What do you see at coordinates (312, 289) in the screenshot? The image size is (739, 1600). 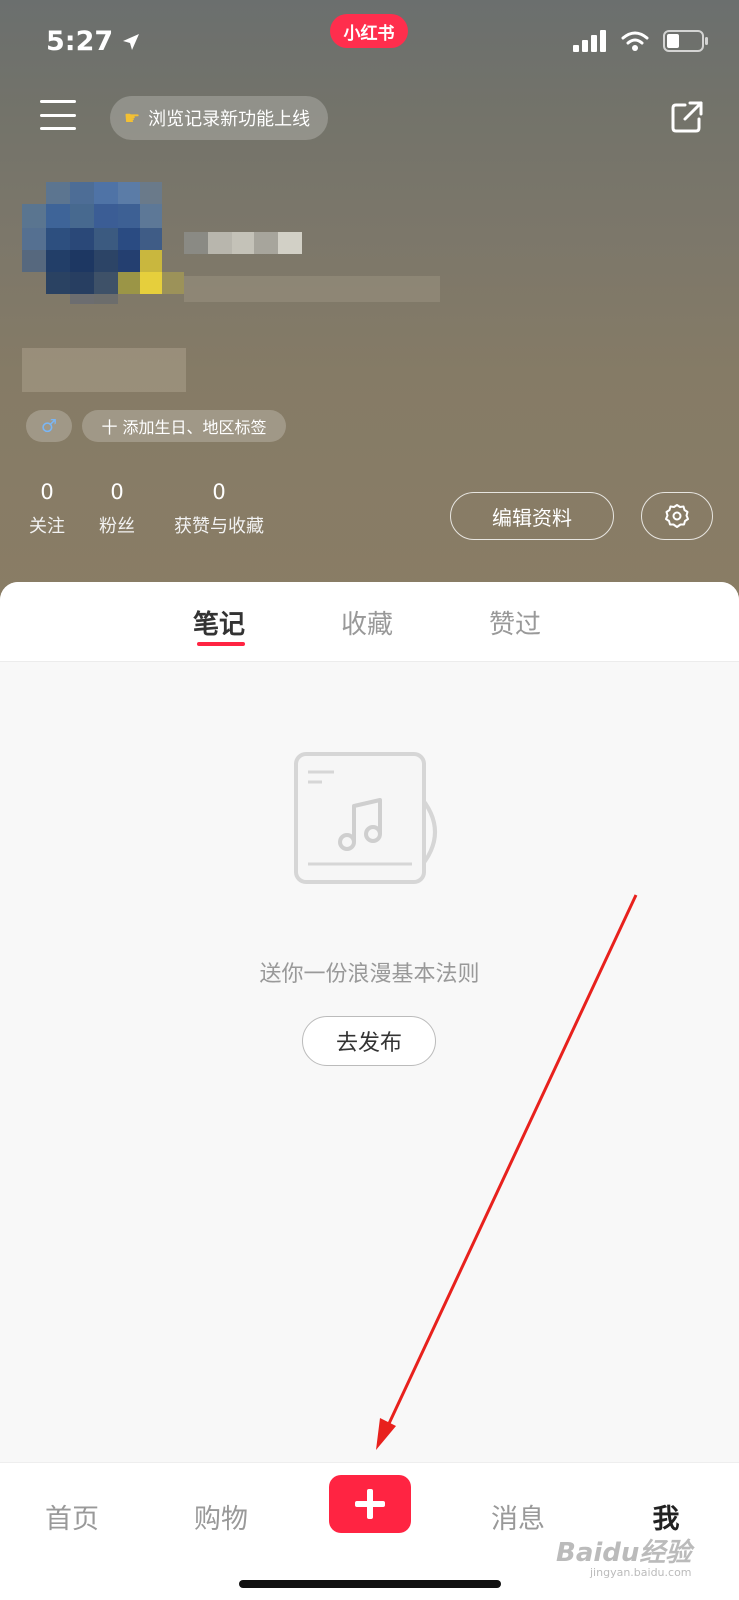 I see `user-id-blurred` at bounding box center [312, 289].